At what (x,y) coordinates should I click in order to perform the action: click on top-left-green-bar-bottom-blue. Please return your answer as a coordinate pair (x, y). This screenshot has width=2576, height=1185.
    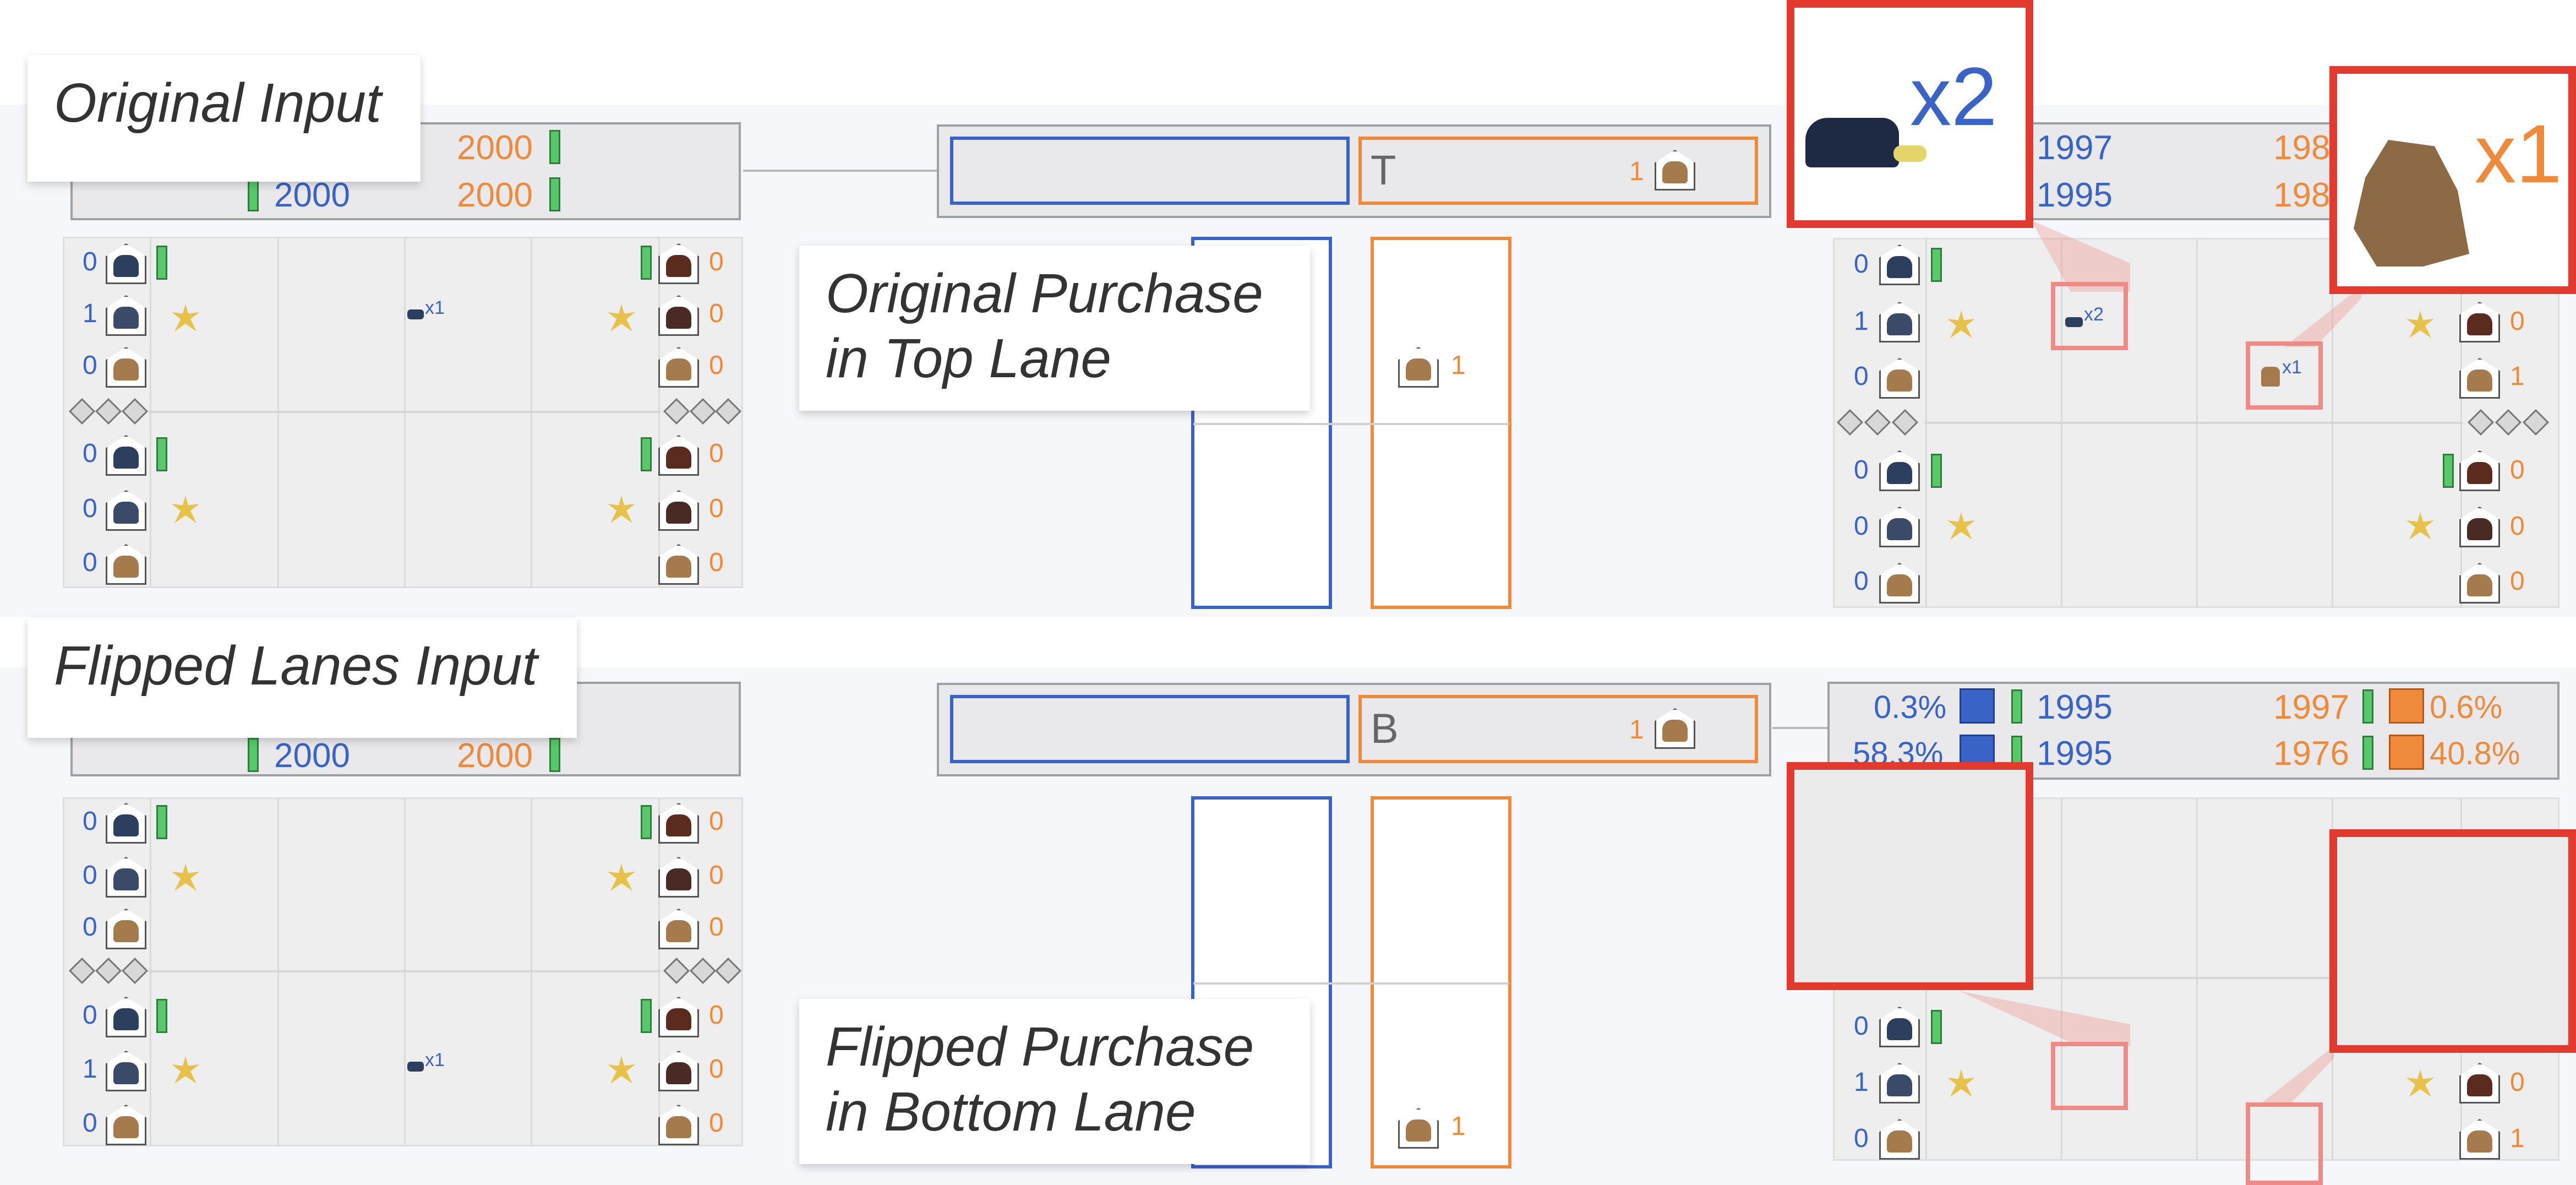
    Looking at the image, I should click on (254, 194).